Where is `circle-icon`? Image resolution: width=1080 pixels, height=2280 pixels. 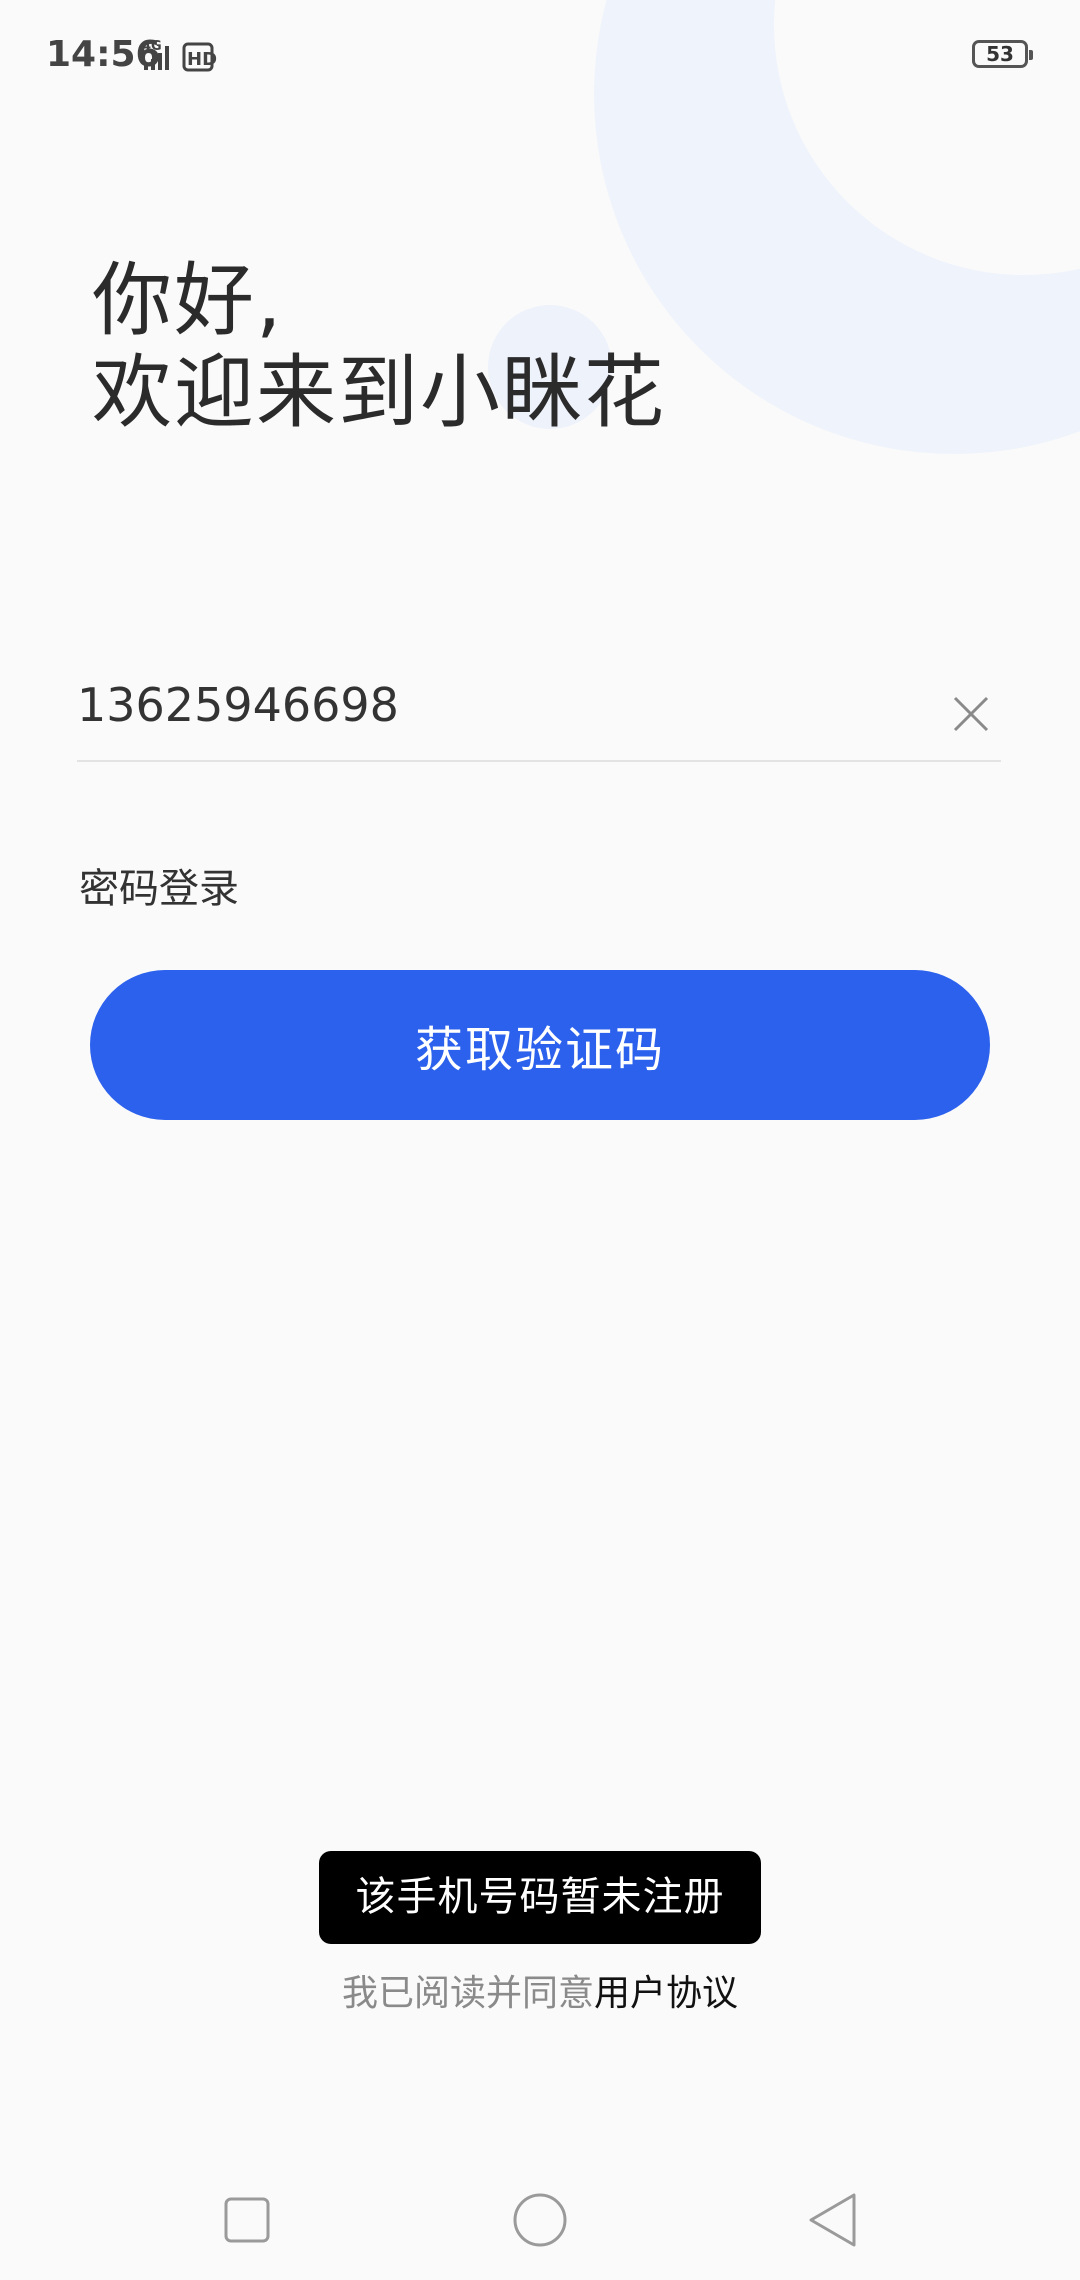 circle-icon is located at coordinates (540, 2220).